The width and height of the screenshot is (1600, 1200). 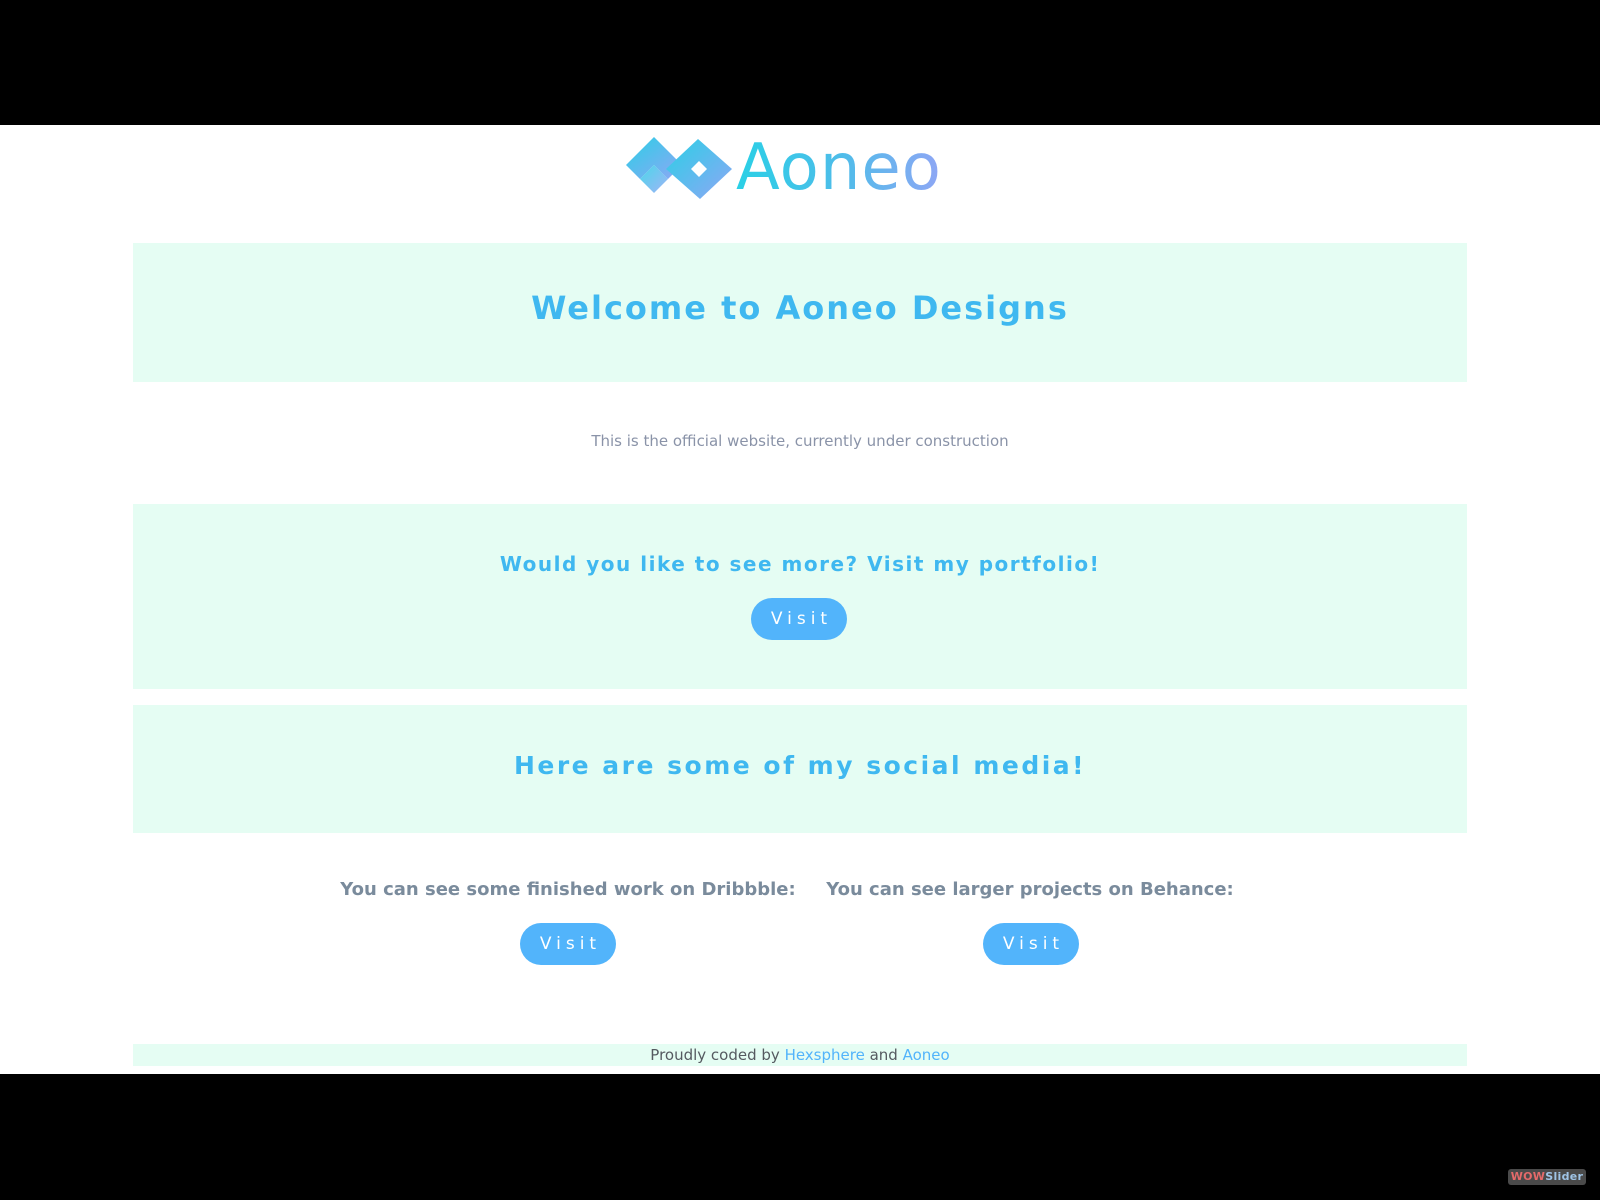 I want to click on behance-visit-button: Visit, so click(x=1031, y=944).